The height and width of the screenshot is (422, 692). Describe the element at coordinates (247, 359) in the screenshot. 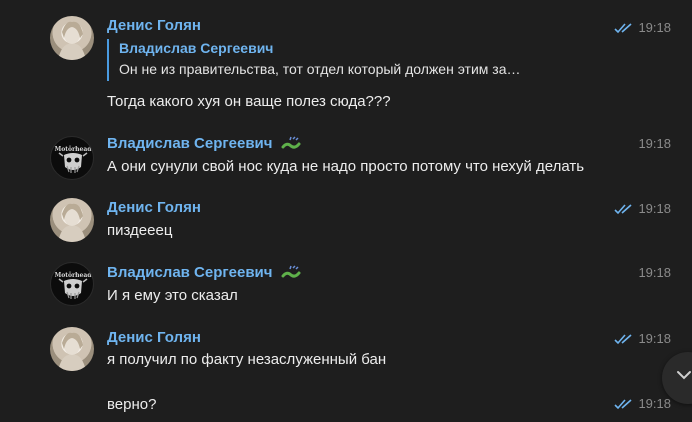

I see `message-text: я получил по факту незаслуженный бан` at that location.